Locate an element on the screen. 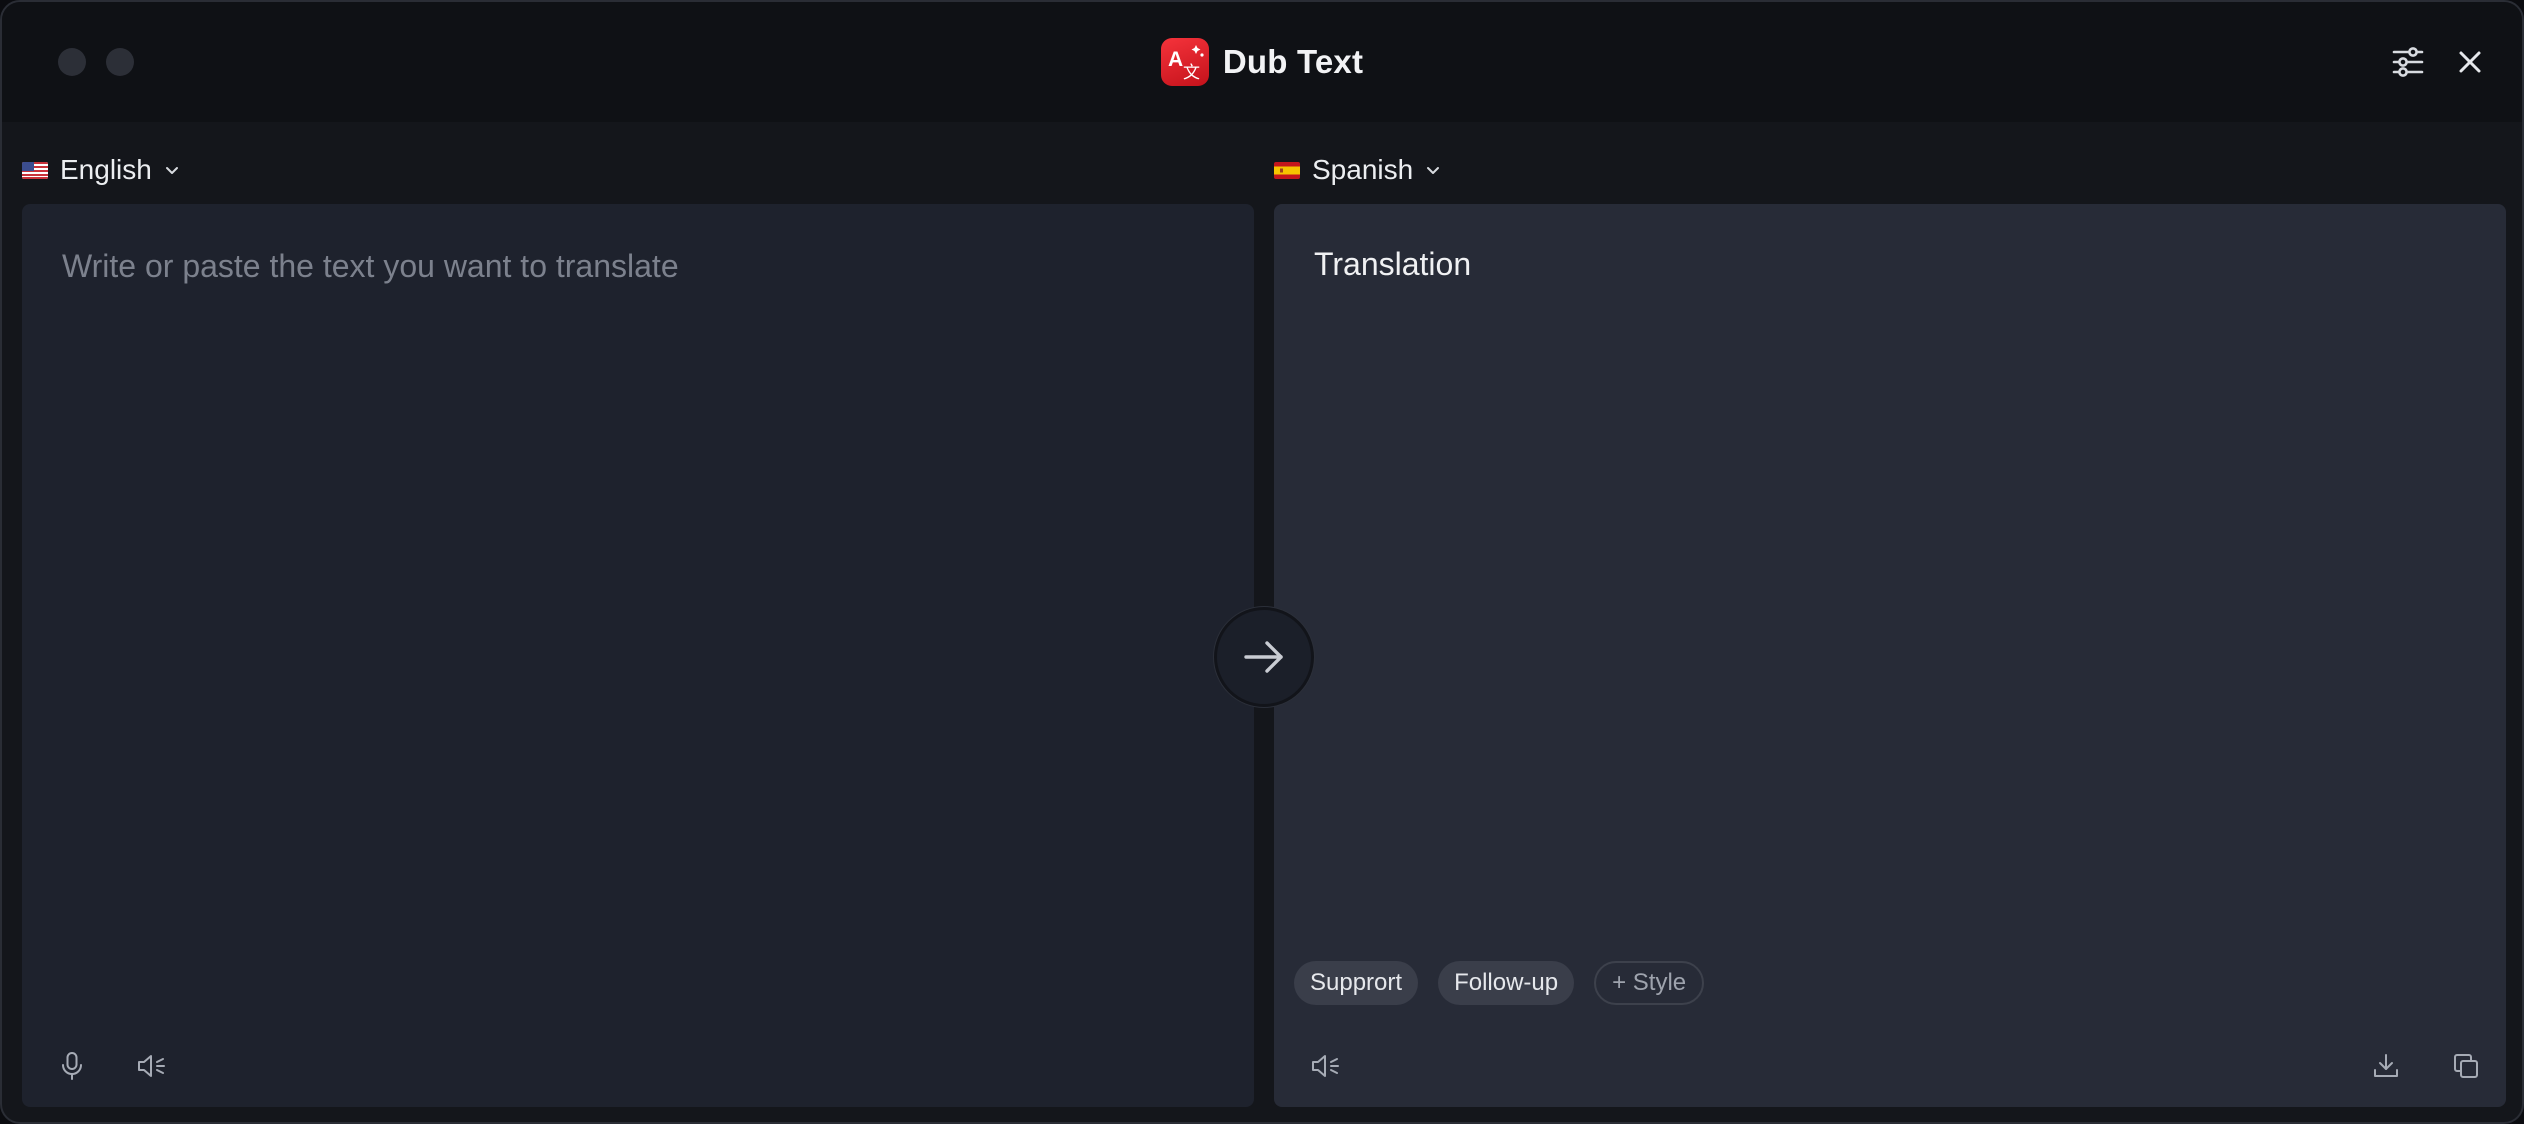 Image resolution: width=2524 pixels, height=1124 pixels. sliders-icon is located at coordinates (2408, 62).